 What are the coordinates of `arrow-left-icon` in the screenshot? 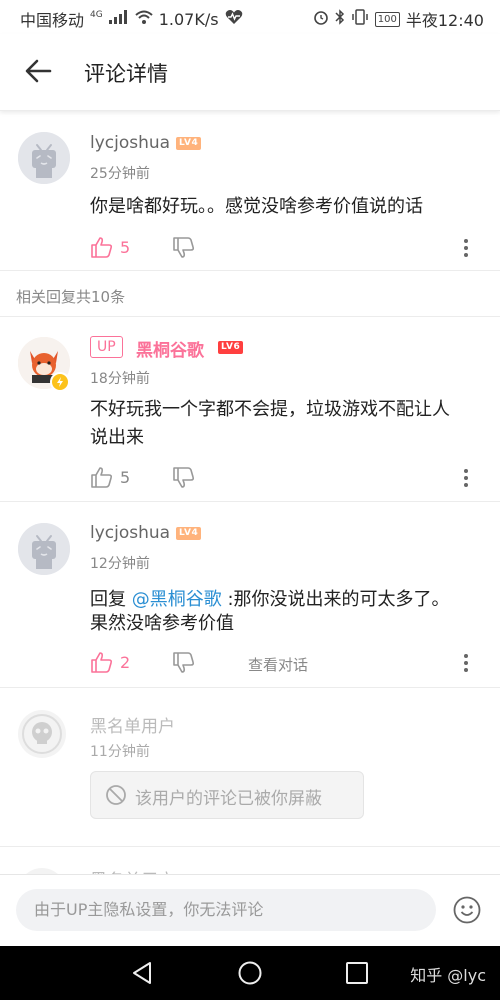 It's located at (38, 71).